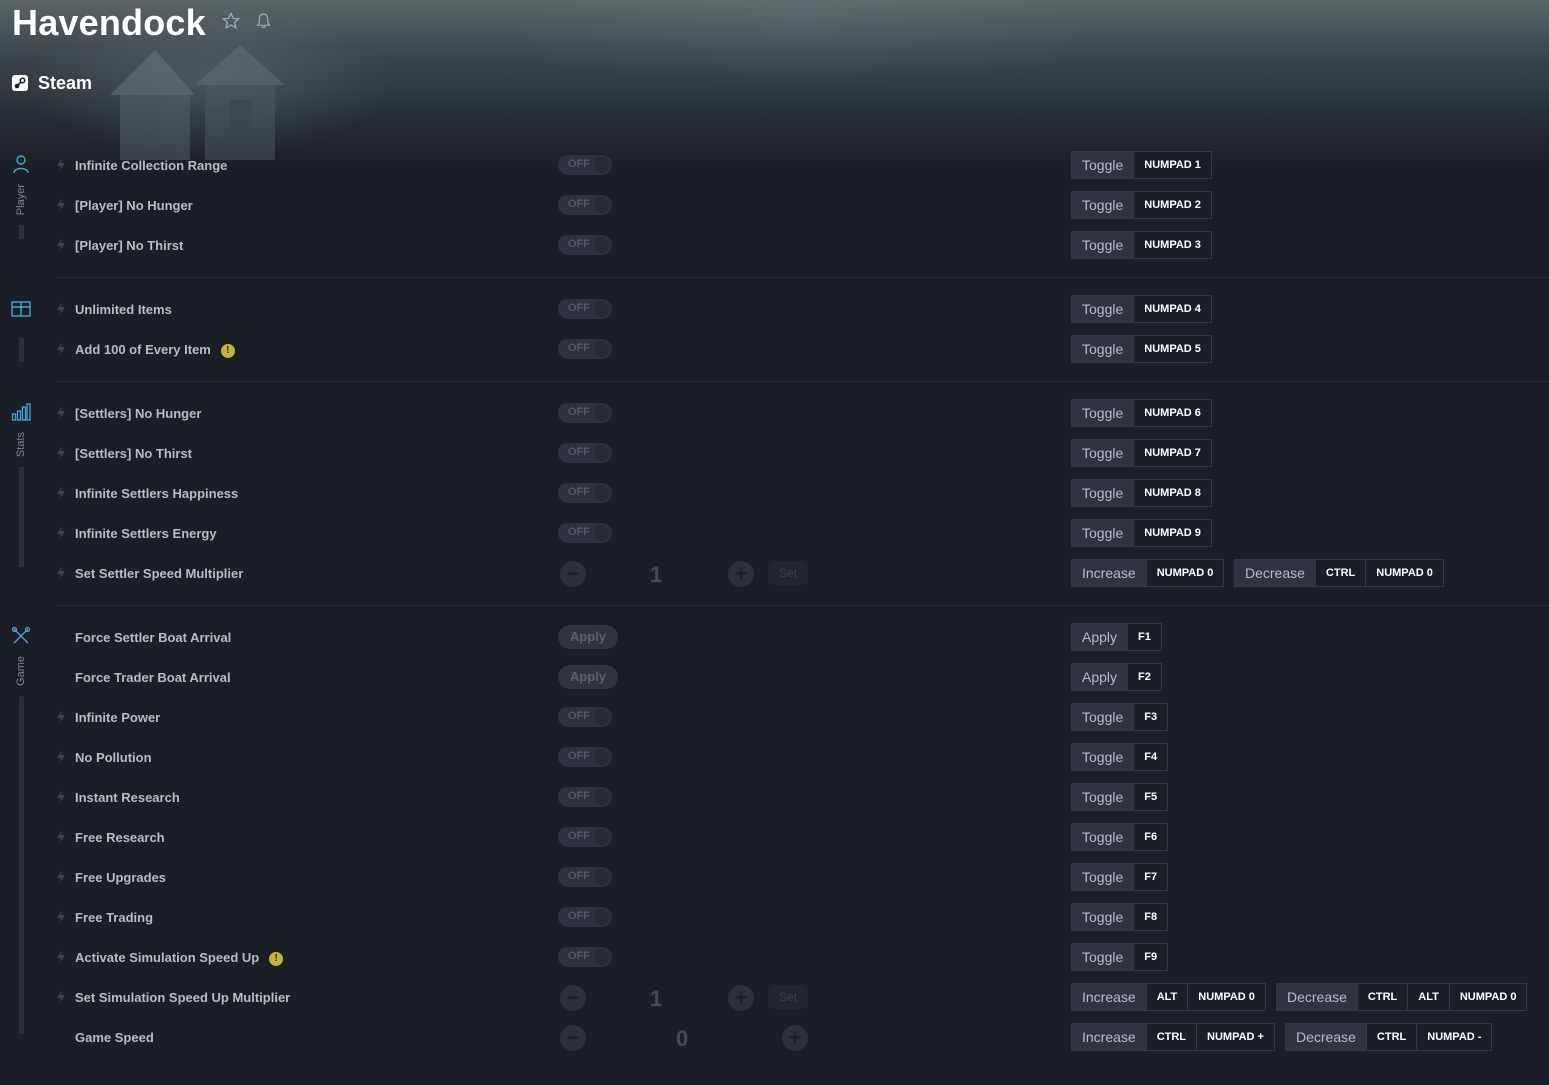  I want to click on cheat-row: Free Research OFF Toggle F6, so click(774, 838).